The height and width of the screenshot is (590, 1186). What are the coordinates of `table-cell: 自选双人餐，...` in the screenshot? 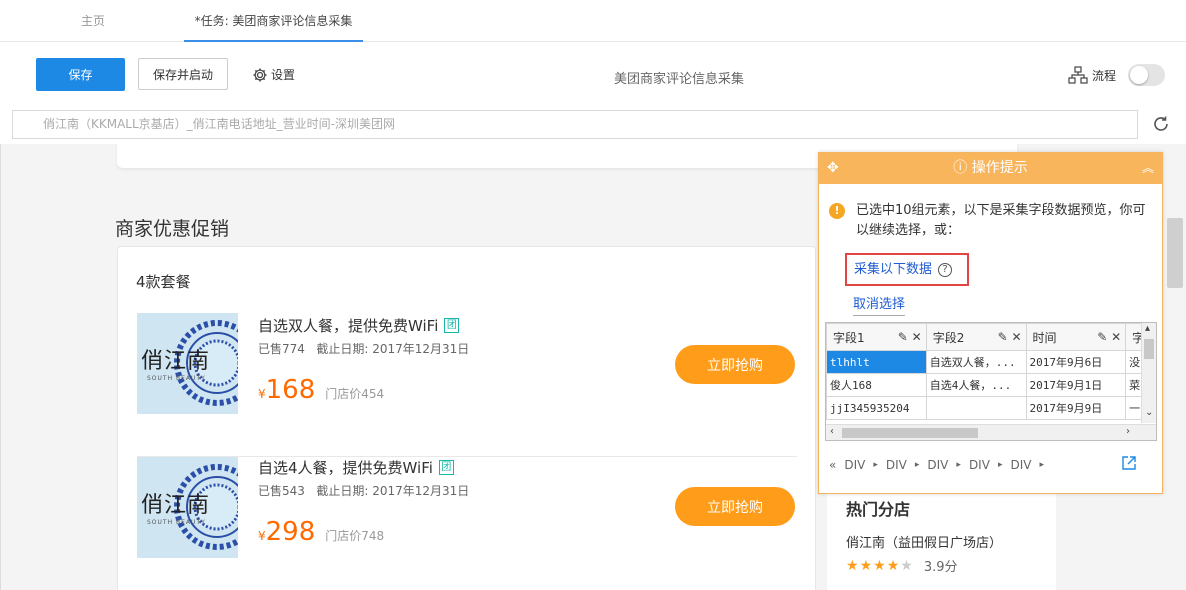 It's located at (976, 362).